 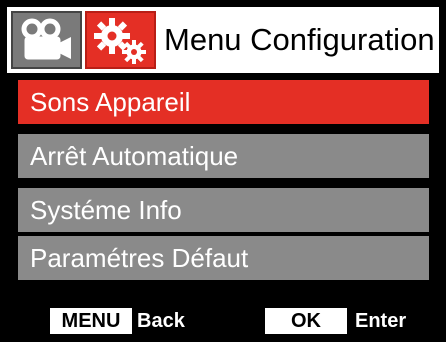 What do you see at coordinates (299, 39) in the screenshot?
I see `menu-title: Menu Configuration` at bounding box center [299, 39].